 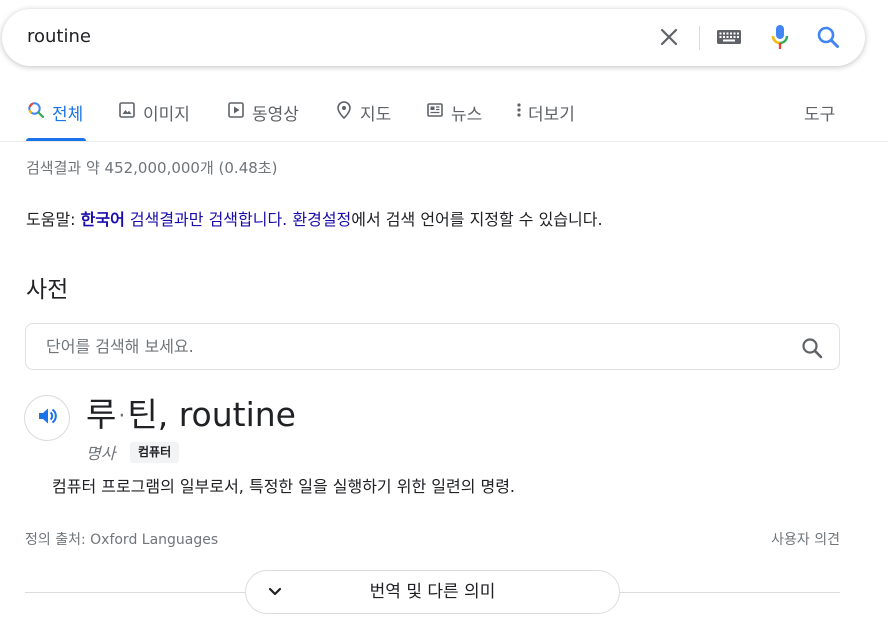 I want to click on search-bar-divider, so click(x=699, y=38).